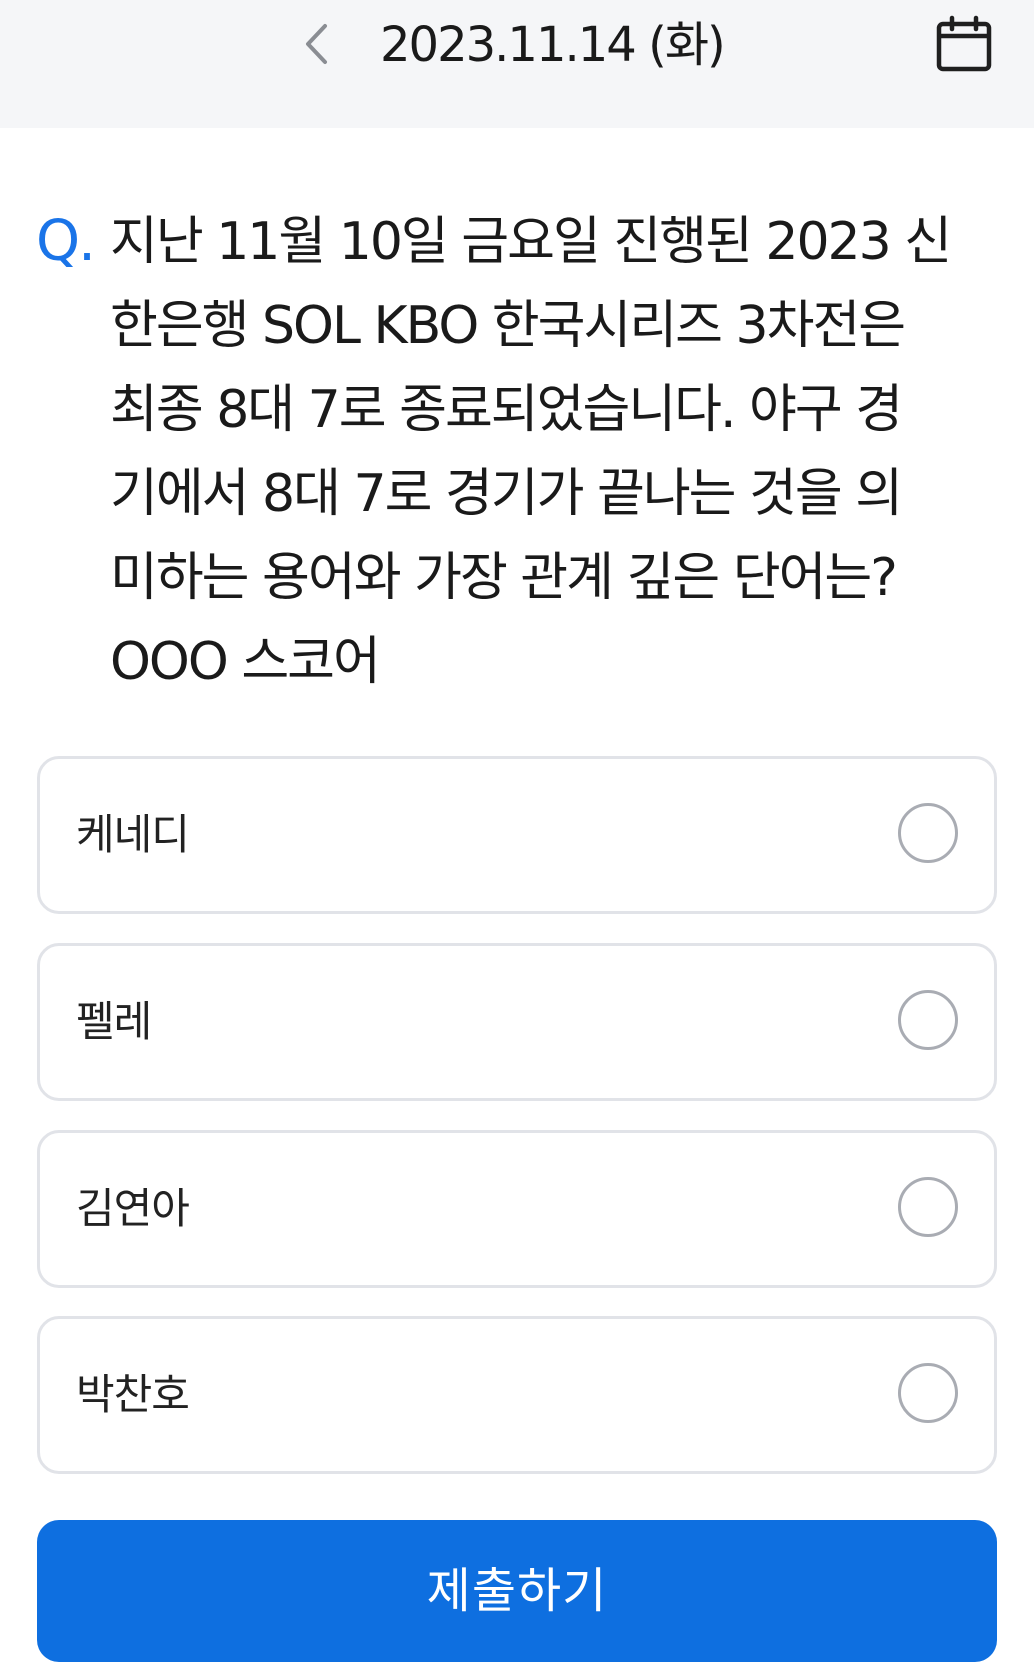 Image resolution: width=1034 pixels, height=1675 pixels. I want to click on question-marker: Q., so click(66, 241).